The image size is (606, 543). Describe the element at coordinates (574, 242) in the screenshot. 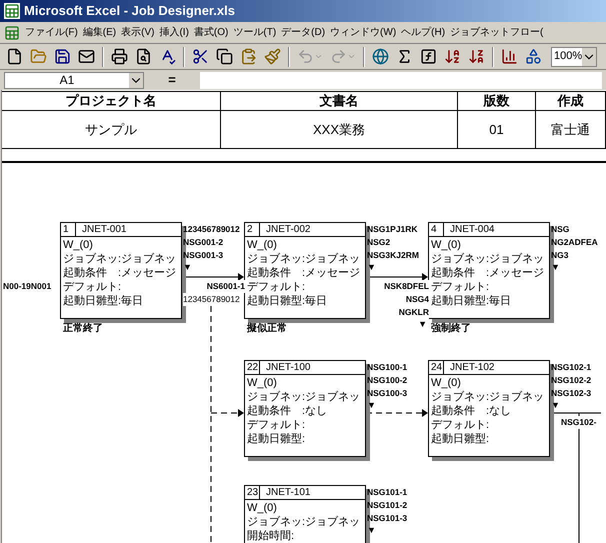

I see `output-message: NG2ADFEA` at that location.